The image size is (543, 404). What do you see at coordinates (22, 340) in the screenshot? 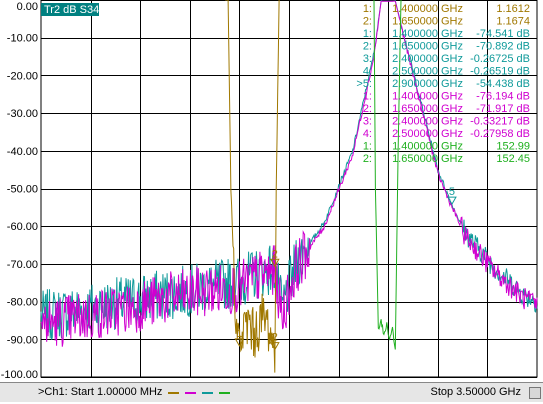
I see `y-tick-label: -90.00` at bounding box center [22, 340].